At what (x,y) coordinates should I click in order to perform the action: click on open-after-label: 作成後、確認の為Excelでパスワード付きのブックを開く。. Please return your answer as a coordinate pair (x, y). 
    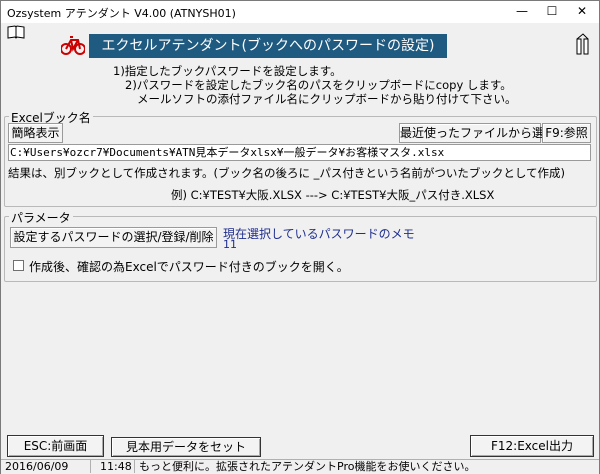
    Looking at the image, I should click on (189, 266).